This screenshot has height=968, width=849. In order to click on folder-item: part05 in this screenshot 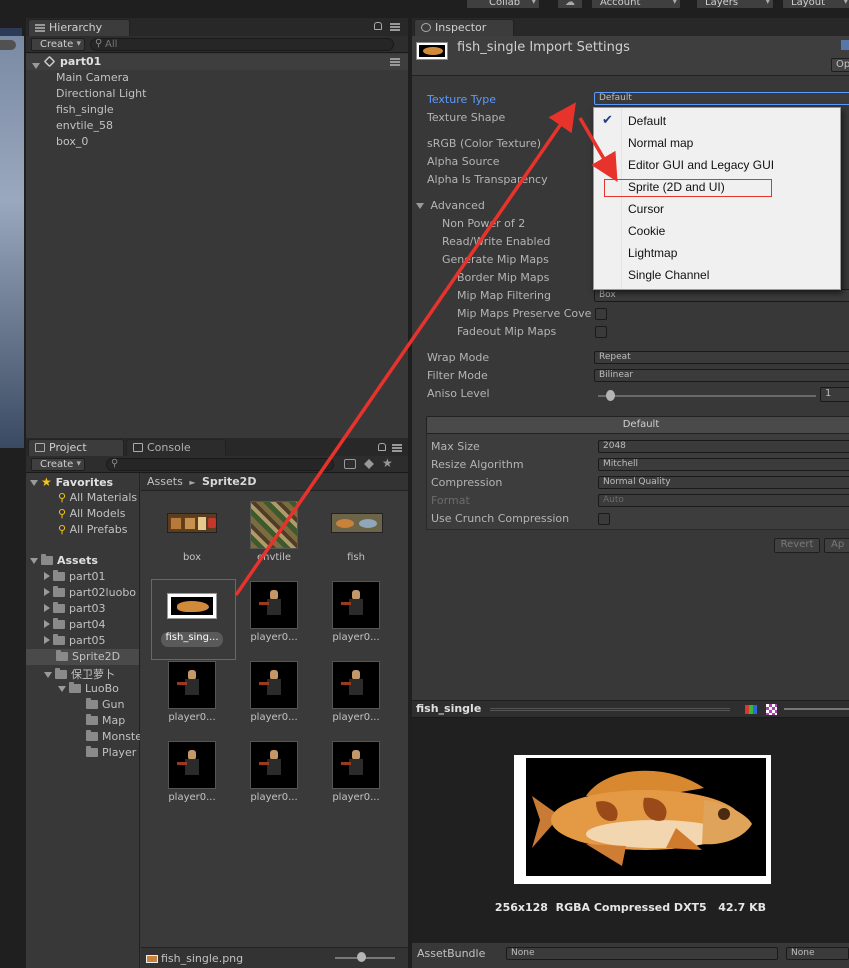, I will do `click(75, 640)`.